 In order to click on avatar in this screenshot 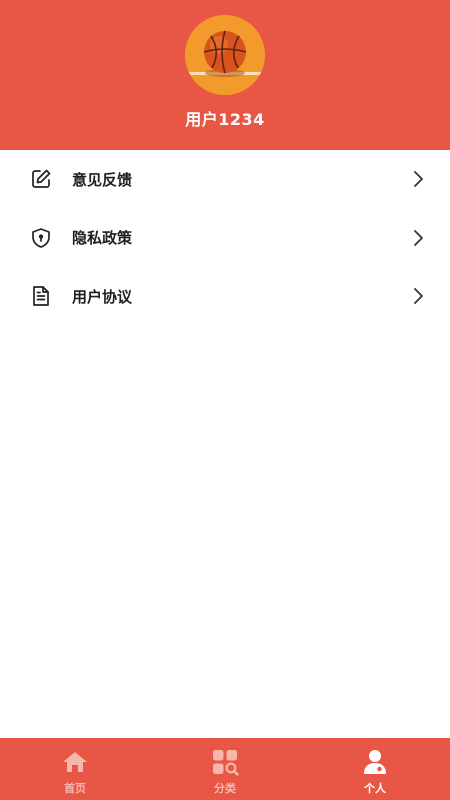, I will do `click(225, 55)`.